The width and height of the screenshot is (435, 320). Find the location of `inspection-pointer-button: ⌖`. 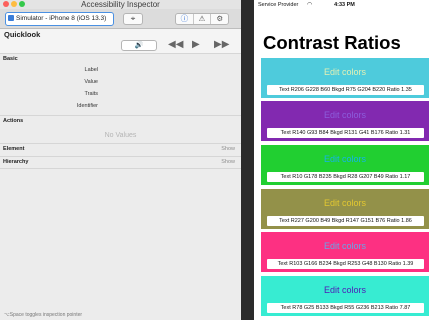

inspection-pointer-button: ⌖ is located at coordinates (133, 19).